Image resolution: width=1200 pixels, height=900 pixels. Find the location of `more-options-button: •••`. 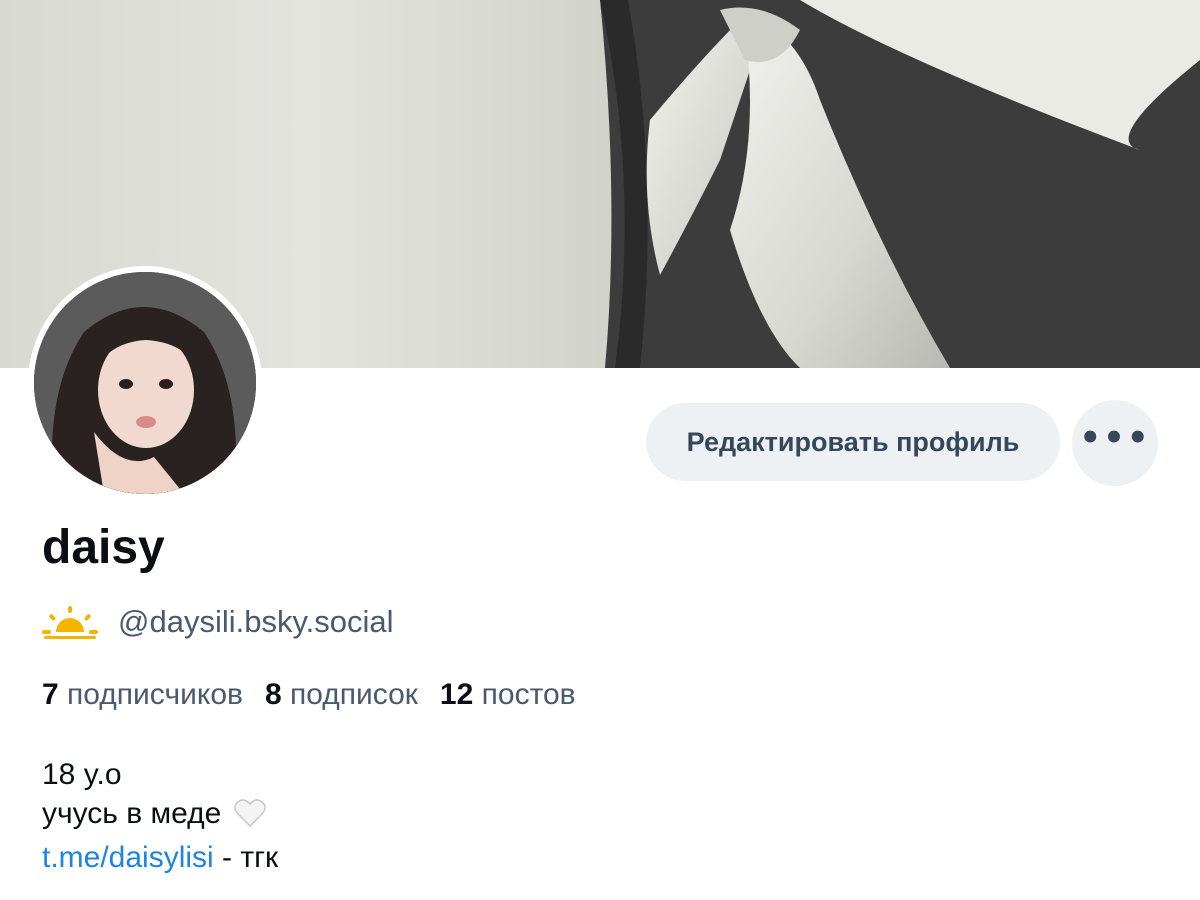

more-options-button: ••• is located at coordinates (1115, 443).